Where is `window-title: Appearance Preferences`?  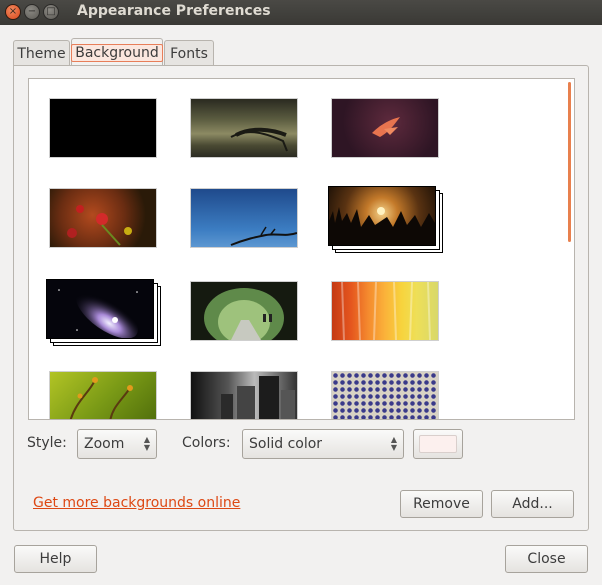 window-title: Appearance Preferences is located at coordinates (174, 11).